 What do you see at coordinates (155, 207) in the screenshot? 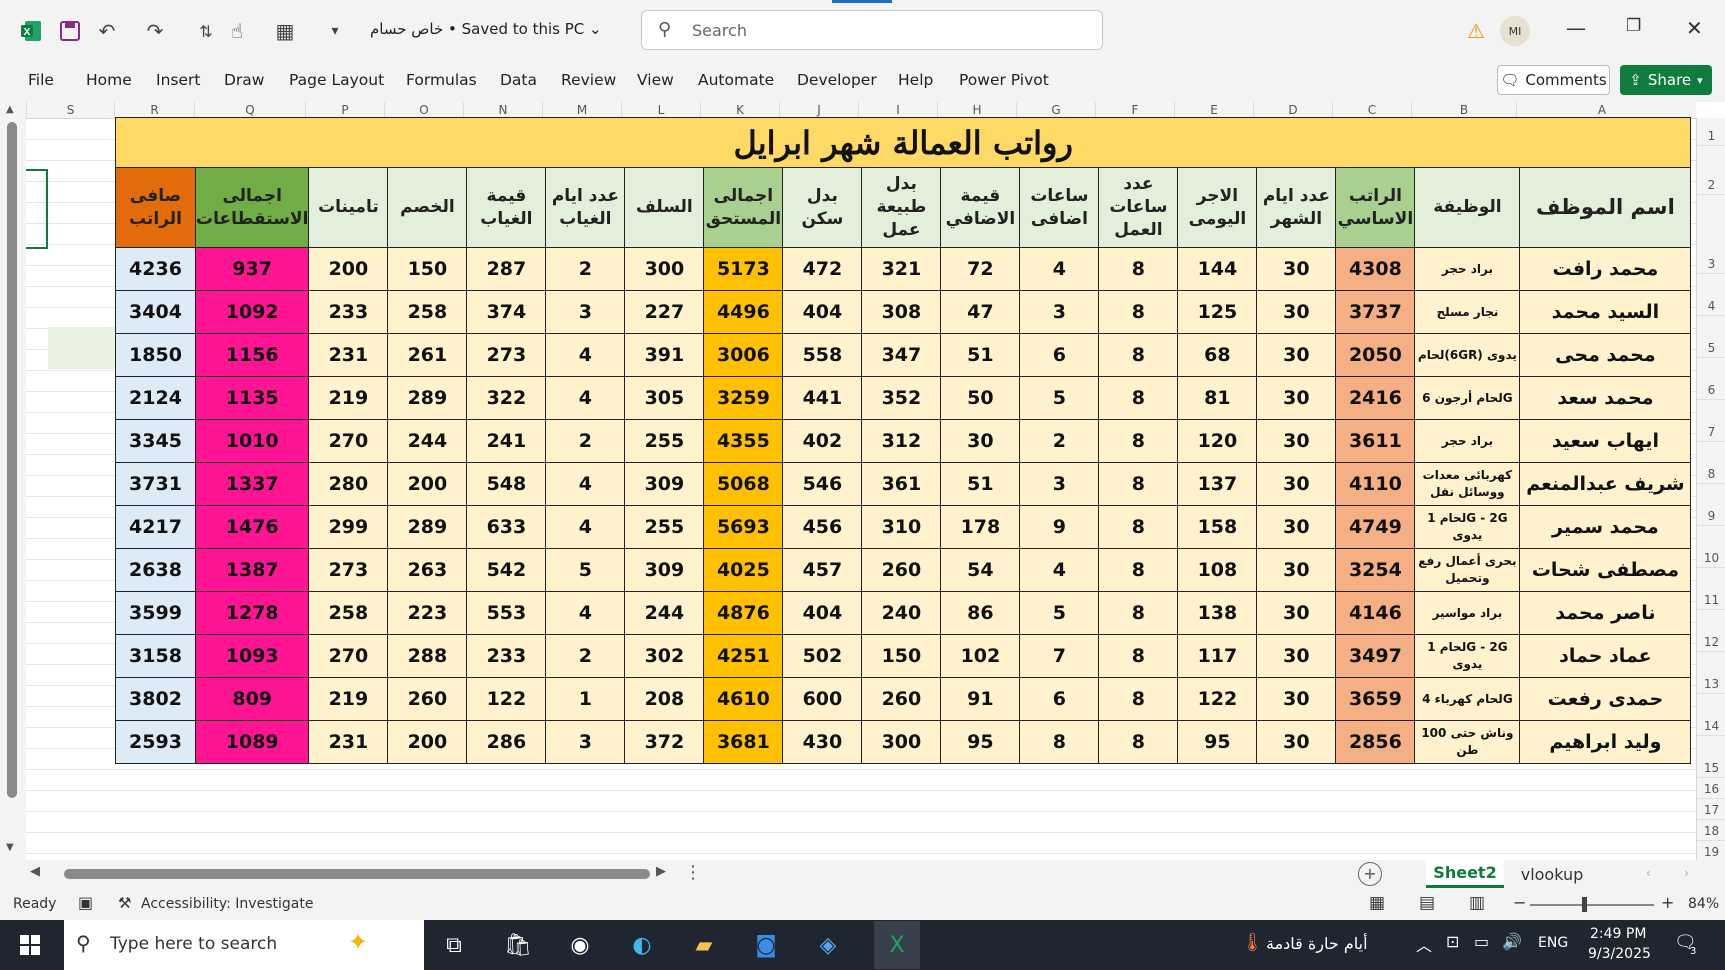
I see `column-title-0: صافى الراتب` at bounding box center [155, 207].